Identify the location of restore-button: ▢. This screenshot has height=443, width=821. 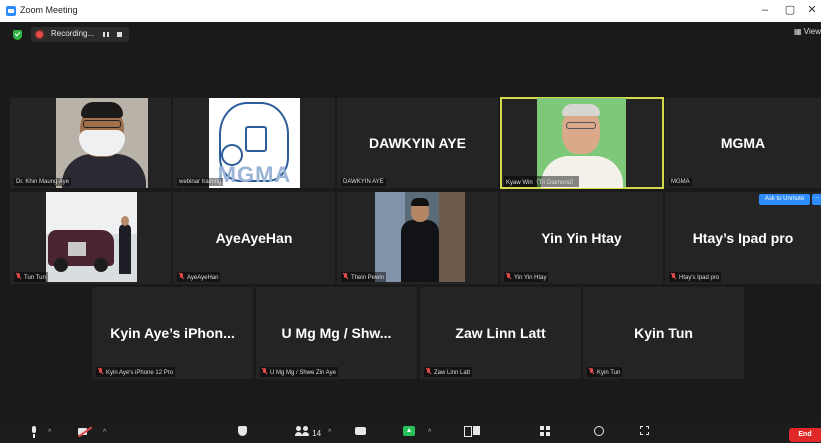
(790, 10).